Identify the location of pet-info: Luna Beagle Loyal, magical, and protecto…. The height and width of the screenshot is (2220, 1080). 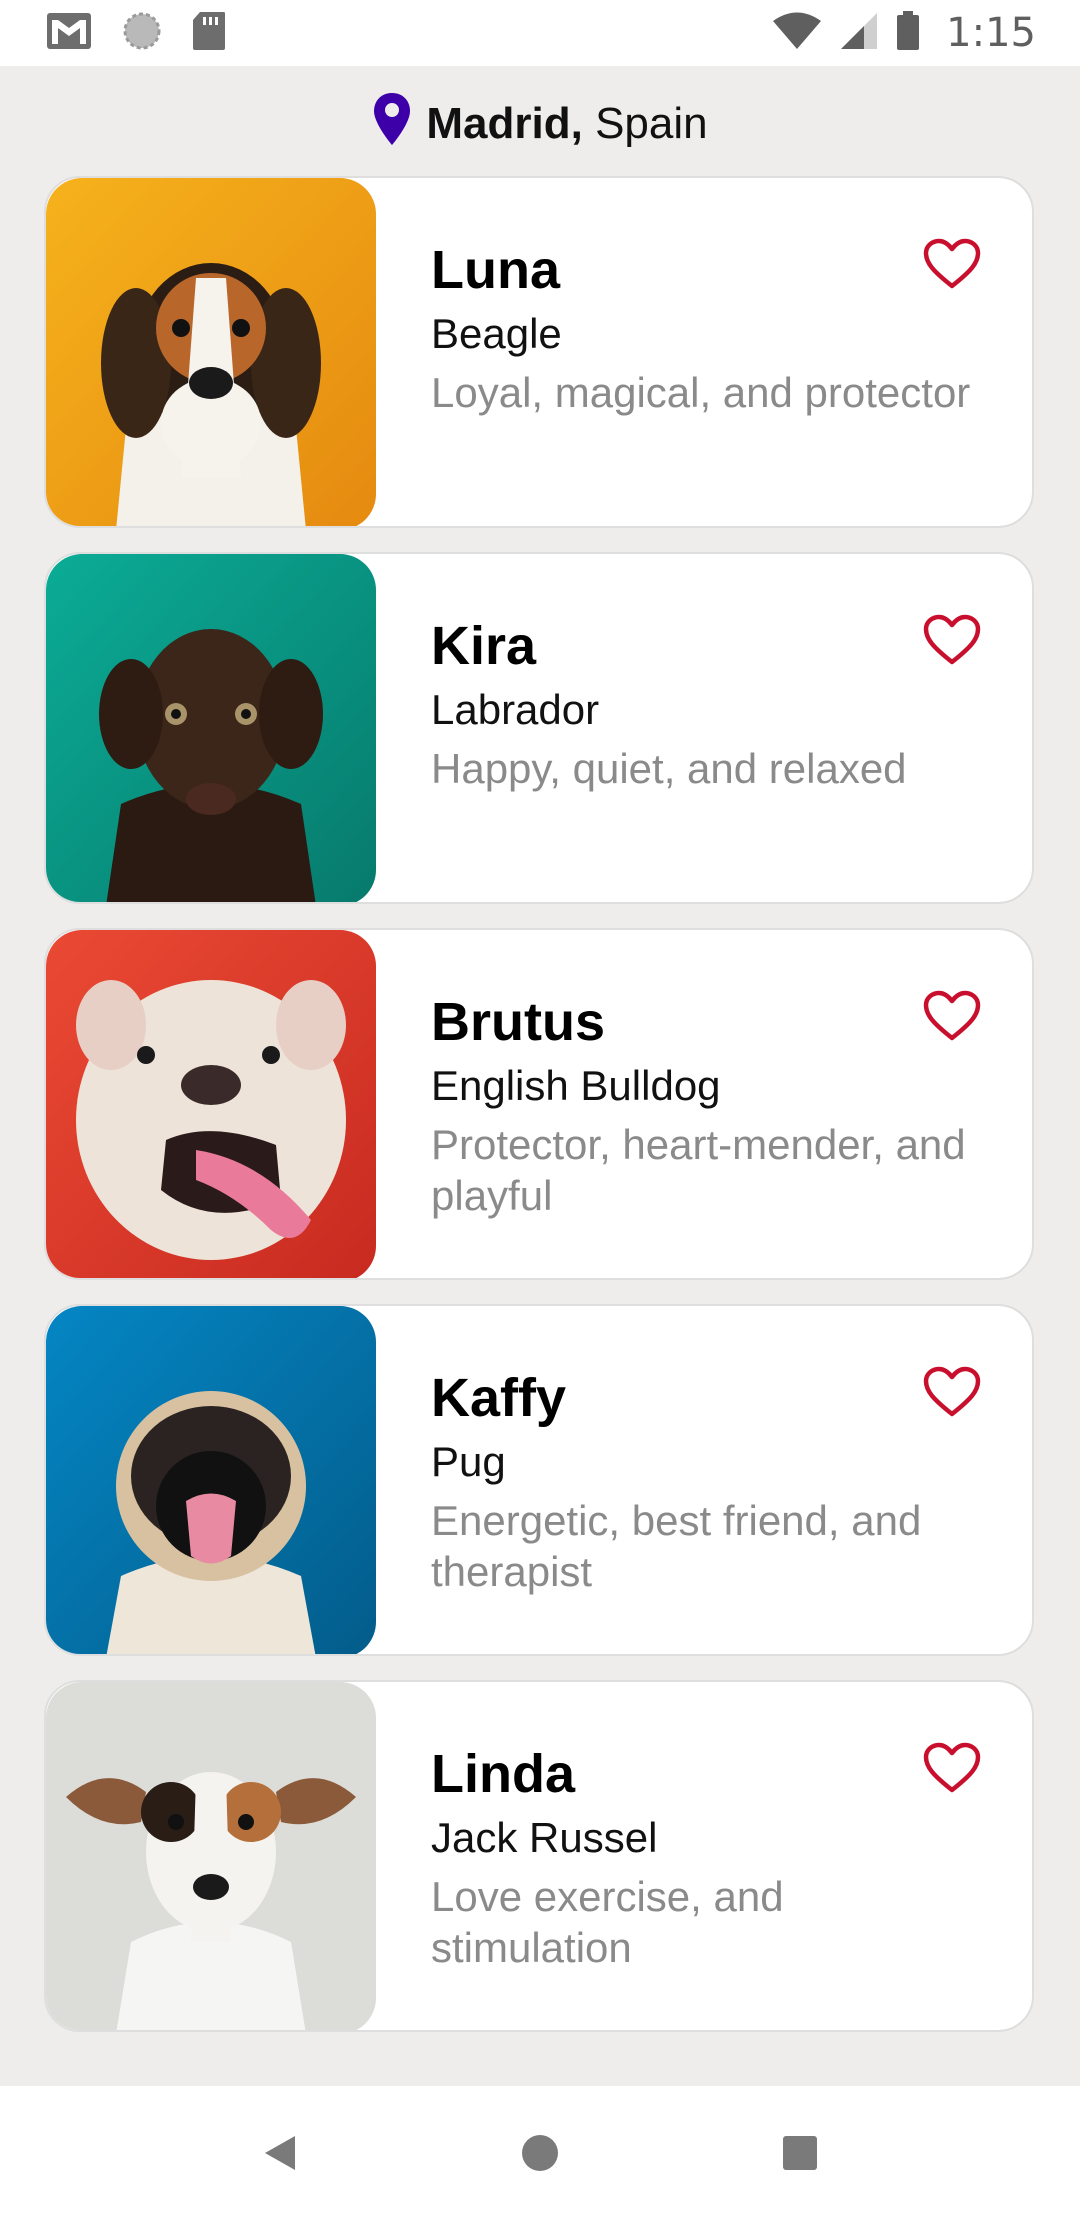
(711, 328).